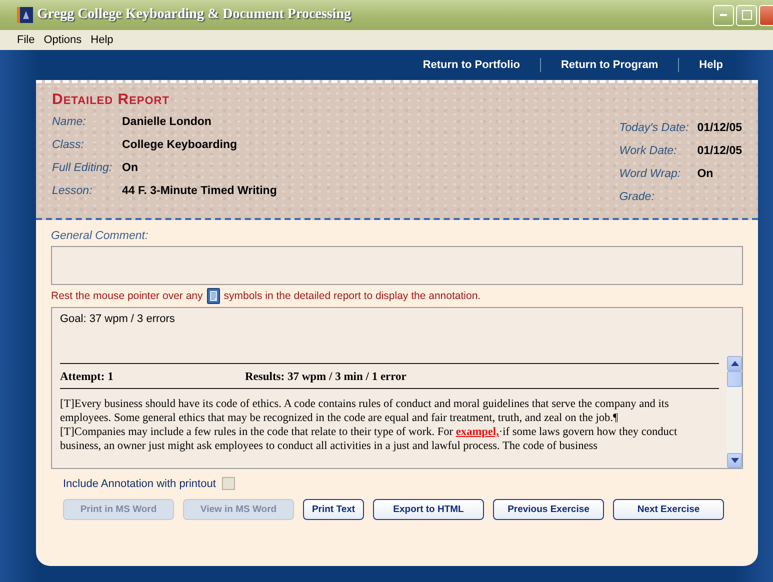 This screenshot has height=582, width=773. What do you see at coordinates (654, 128) in the screenshot?
I see `field-label: Today's Date:` at bounding box center [654, 128].